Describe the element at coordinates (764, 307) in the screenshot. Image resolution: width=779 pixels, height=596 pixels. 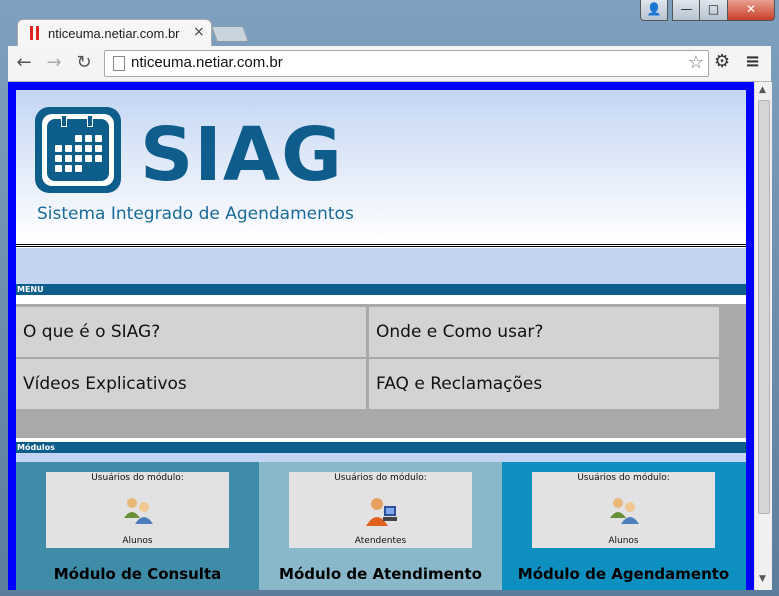
I see `scrollbar-thumb` at that location.